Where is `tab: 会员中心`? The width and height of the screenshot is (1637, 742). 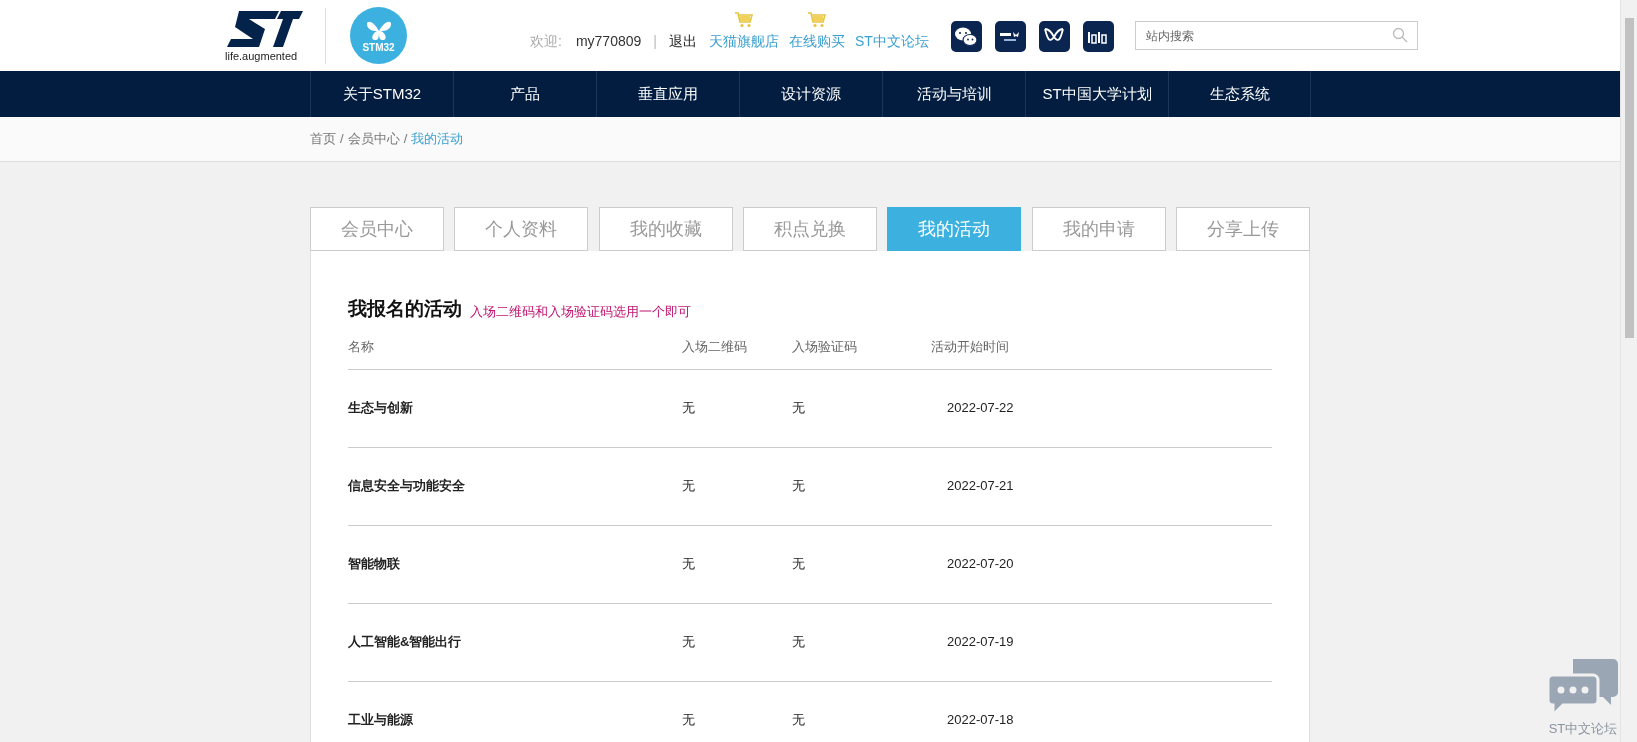 tab: 会员中心 is located at coordinates (377, 229).